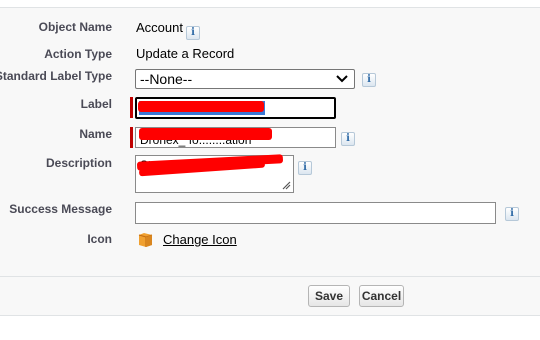 This screenshot has width=540, height=340. What do you see at coordinates (315, 213) in the screenshot?
I see `success-message-input` at bounding box center [315, 213].